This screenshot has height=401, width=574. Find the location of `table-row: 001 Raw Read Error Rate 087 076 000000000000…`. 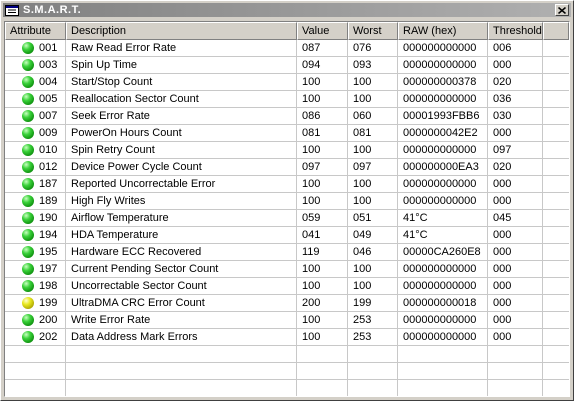

table-row: 001 Raw Read Error Rate 087 076 000000000000… is located at coordinates (287, 48).